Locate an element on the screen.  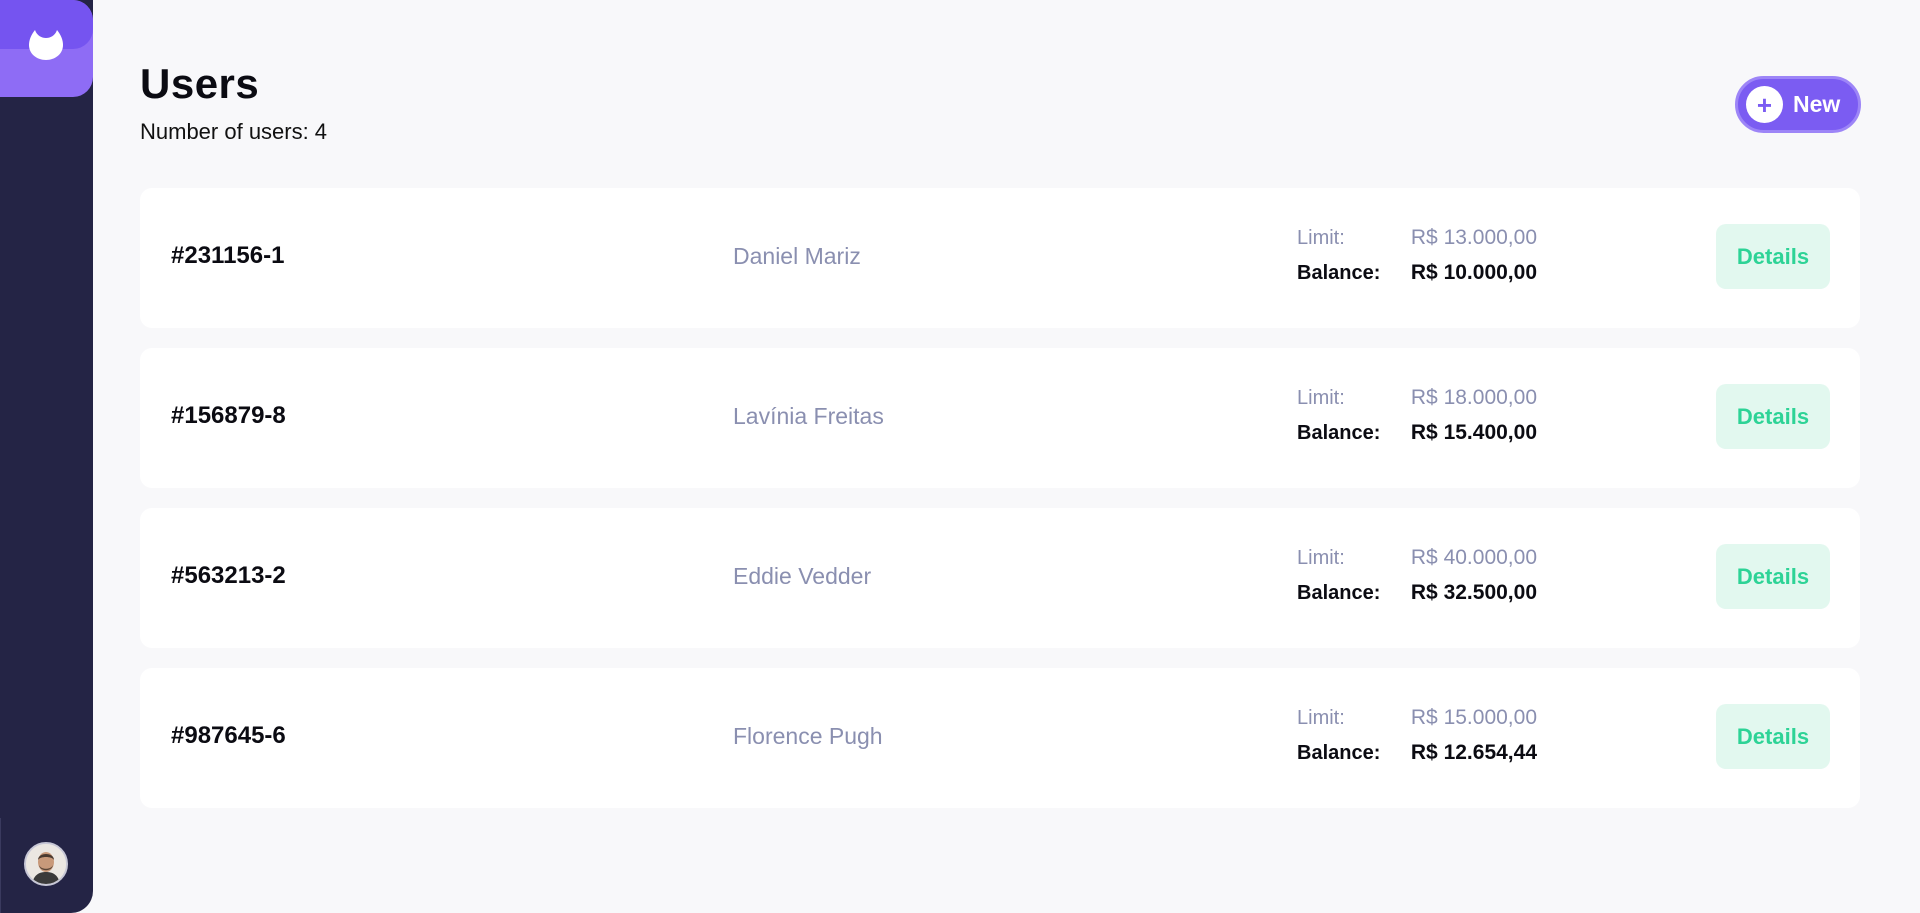
user-id: #231156-1 is located at coordinates (228, 255).